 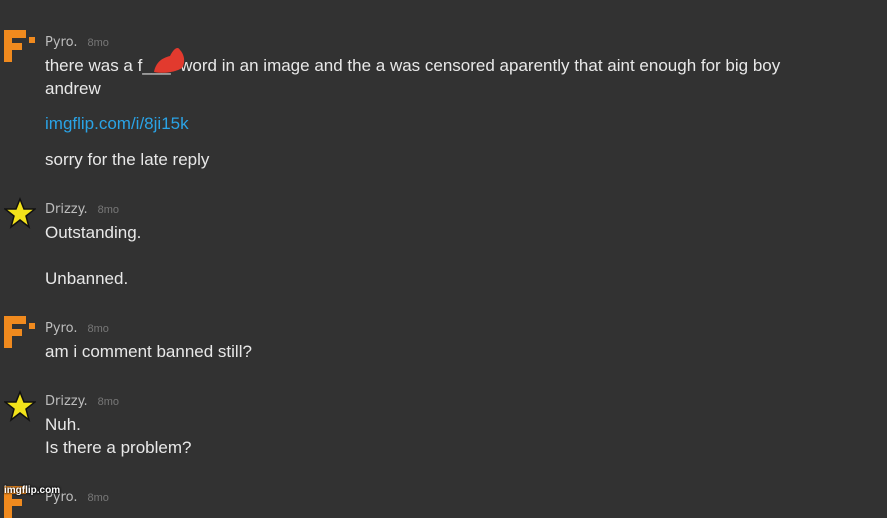 What do you see at coordinates (63, 424) in the screenshot?
I see `comment-text: Nuh.` at bounding box center [63, 424].